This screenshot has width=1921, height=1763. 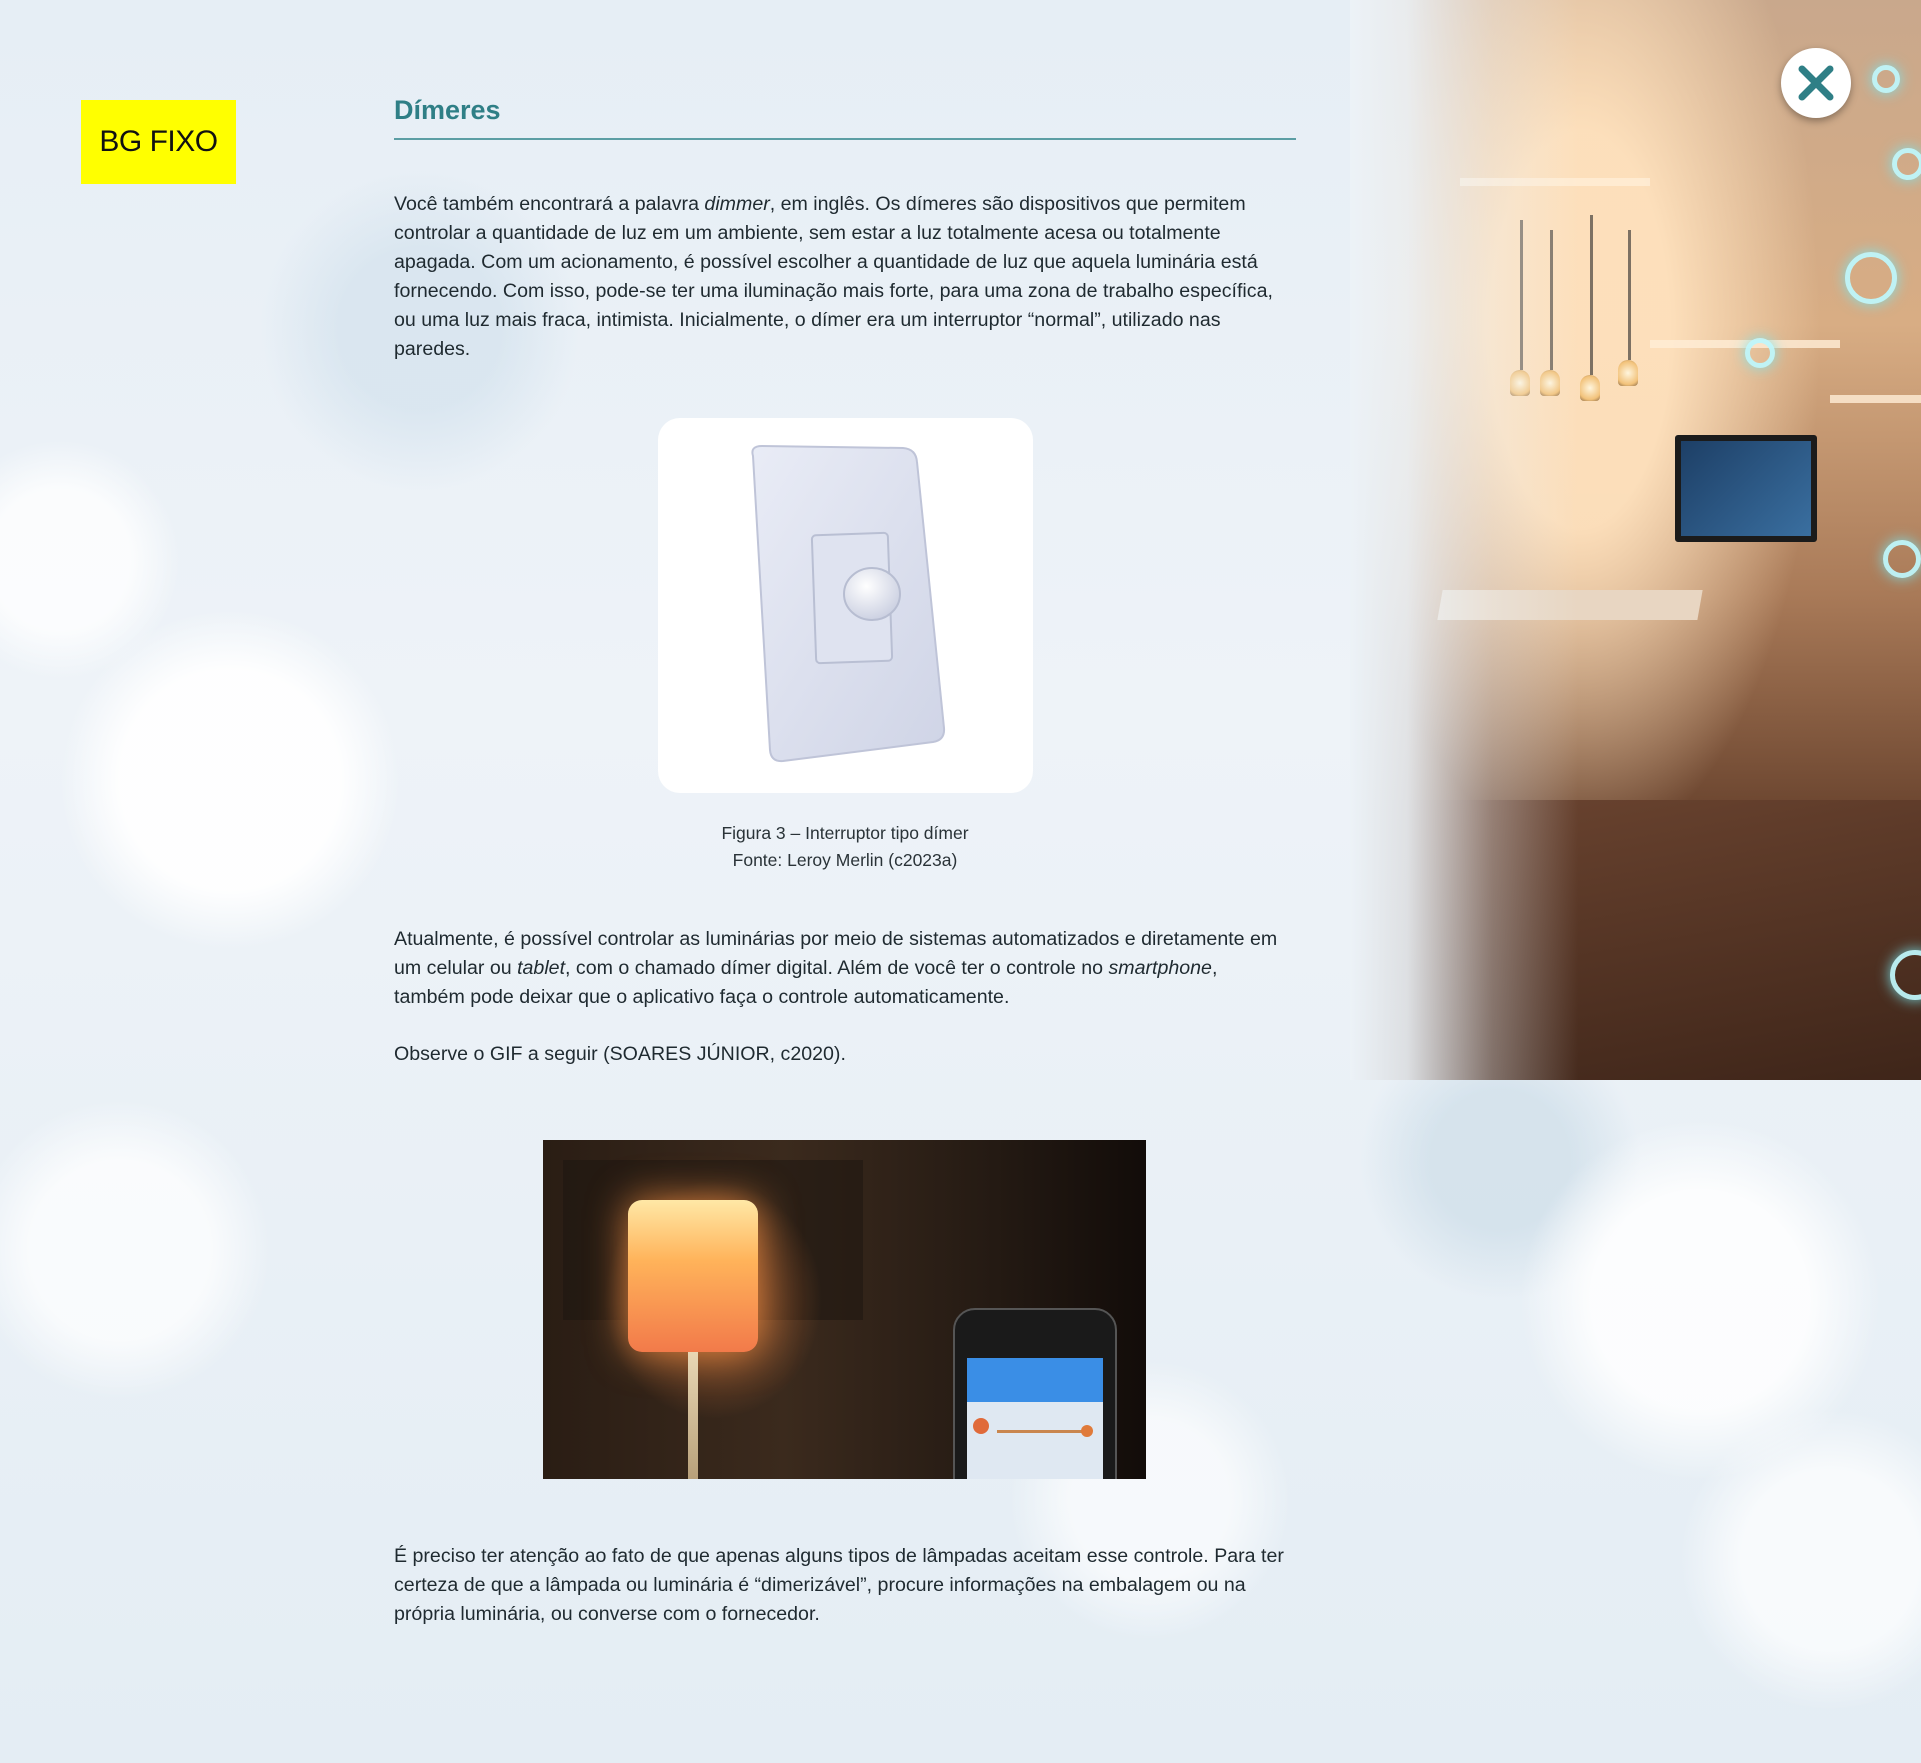 I want to click on close-button, so click(x=1816, y=83).